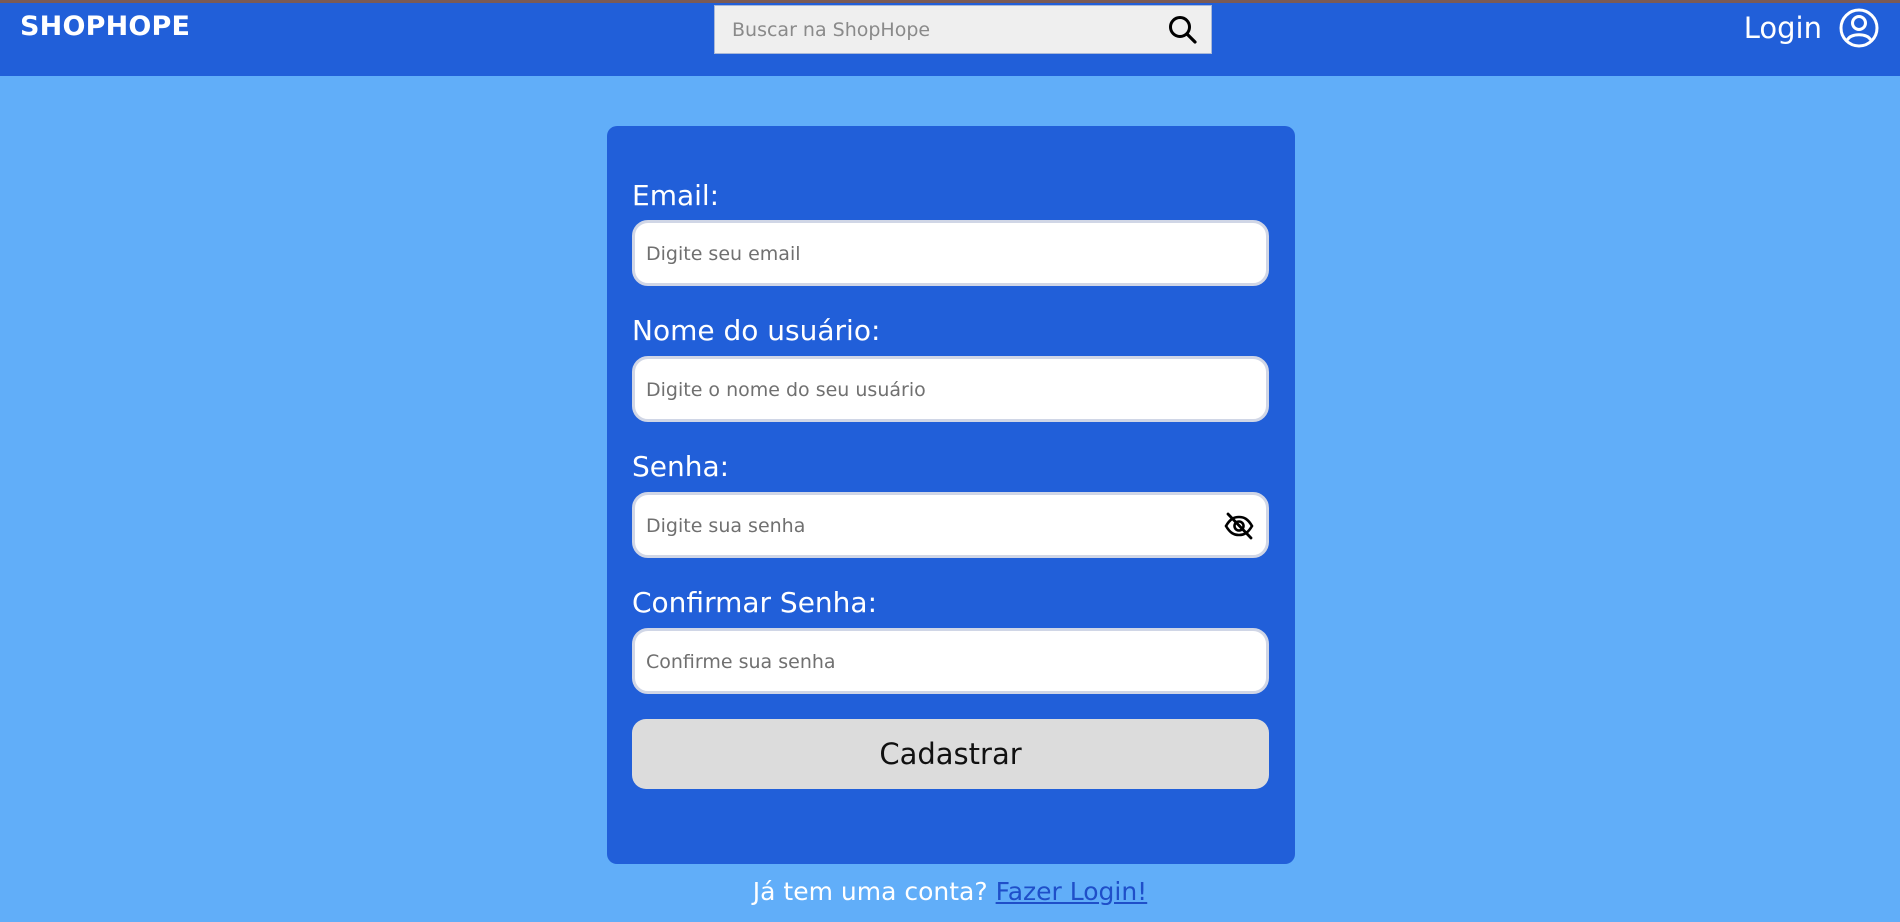 Image resolution: width=1900 pixels, height=922 pixels. Describe the element at coordinates (681, 466) in the screenshot. I see `password-label: Senha:` at that location.